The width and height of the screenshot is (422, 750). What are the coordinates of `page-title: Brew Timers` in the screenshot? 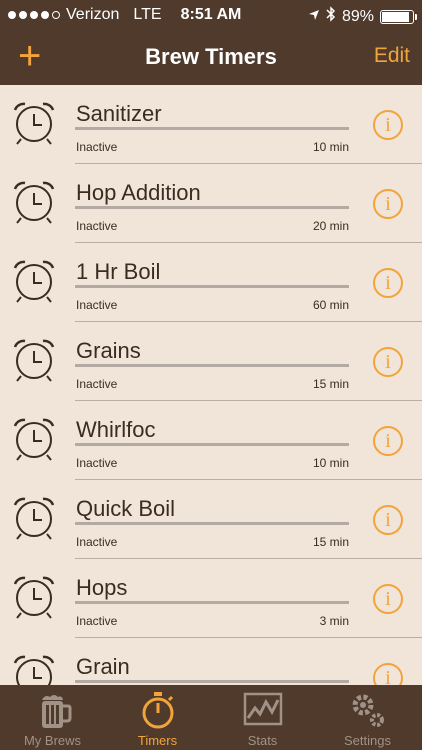 It's located at (211, 56).